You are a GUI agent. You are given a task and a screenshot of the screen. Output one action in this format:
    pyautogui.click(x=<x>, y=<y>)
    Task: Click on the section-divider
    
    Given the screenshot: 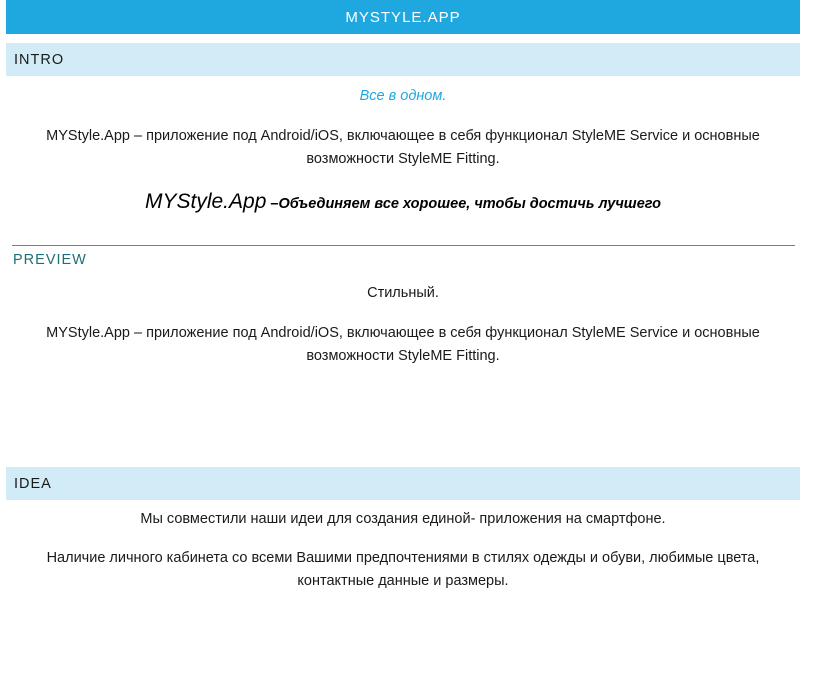 What is the action you would take?
    pyautogui.click(x=403, y=245)
    